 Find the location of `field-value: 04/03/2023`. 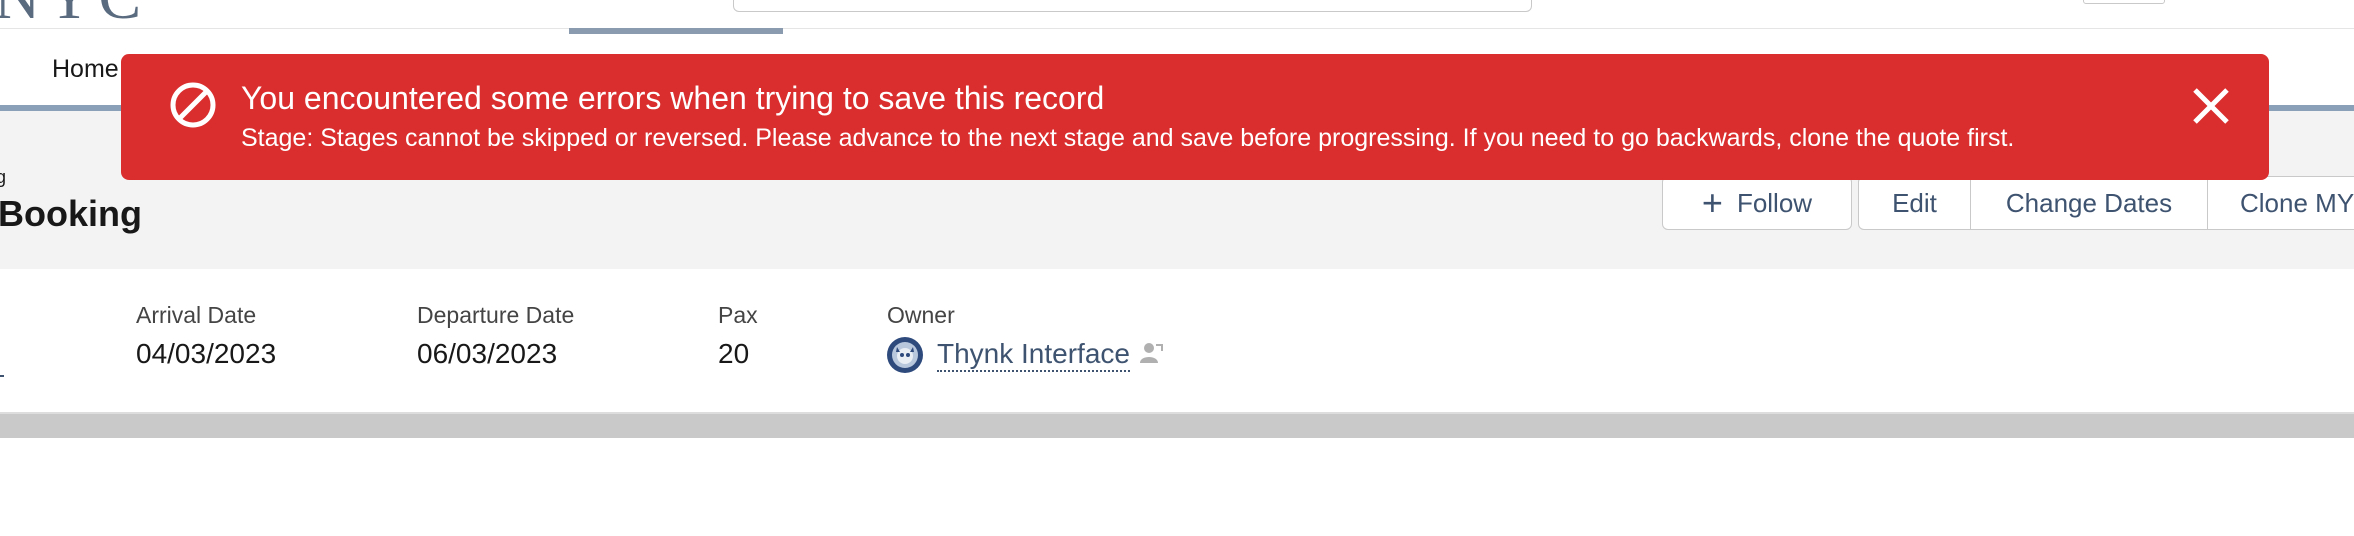

field-value: 04/03/2023 is located at coordinates (206, 353).